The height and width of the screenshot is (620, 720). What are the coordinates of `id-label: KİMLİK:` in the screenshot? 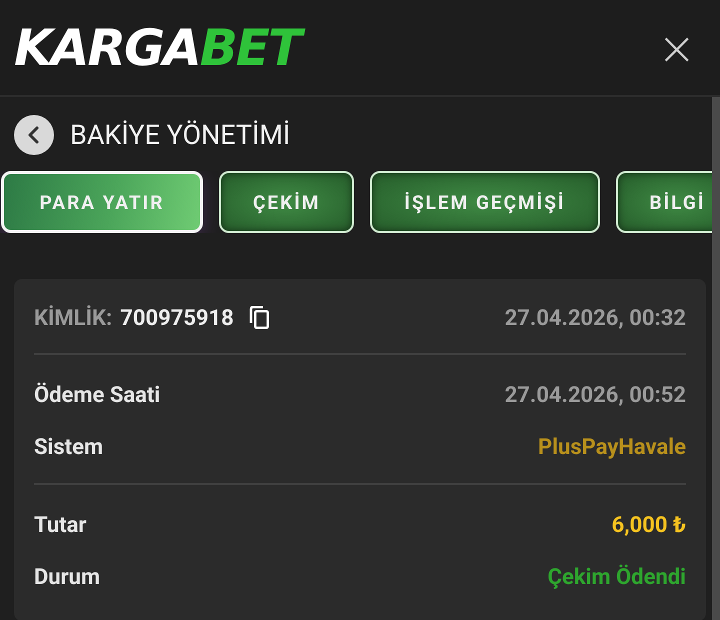 It's located at (73, 318).